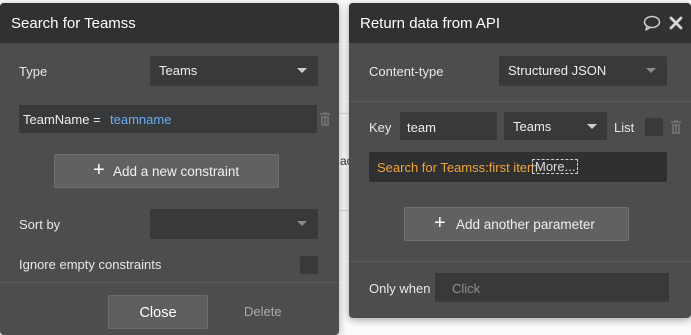 This screenshot has height=335, width=691. Describe the element at coordinates (406, 71) in the screenshot. I see `content-type-label: Content-type` at that location.